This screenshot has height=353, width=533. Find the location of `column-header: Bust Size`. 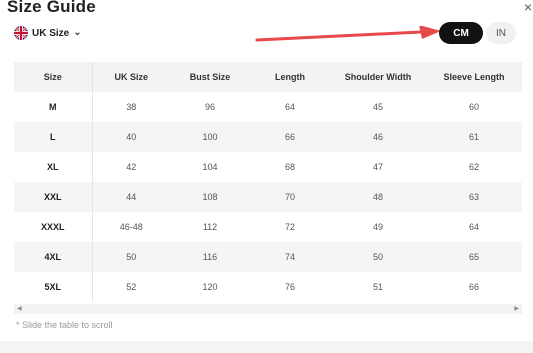

column-header: Bust Size is located at coordinates (210, 77).